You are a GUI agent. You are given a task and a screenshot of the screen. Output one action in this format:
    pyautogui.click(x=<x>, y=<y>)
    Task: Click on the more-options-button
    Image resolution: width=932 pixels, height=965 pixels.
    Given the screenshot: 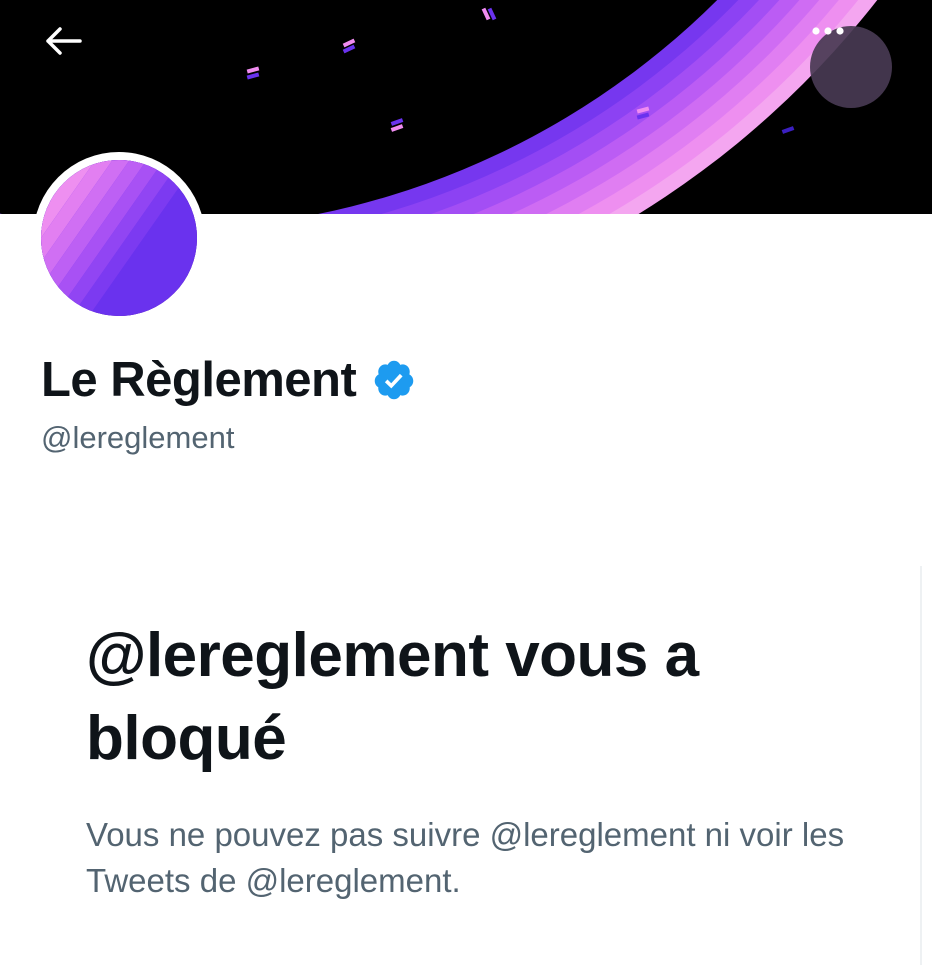 What is the action you would take?
    pyautogui.click(x=851, y=67)
    